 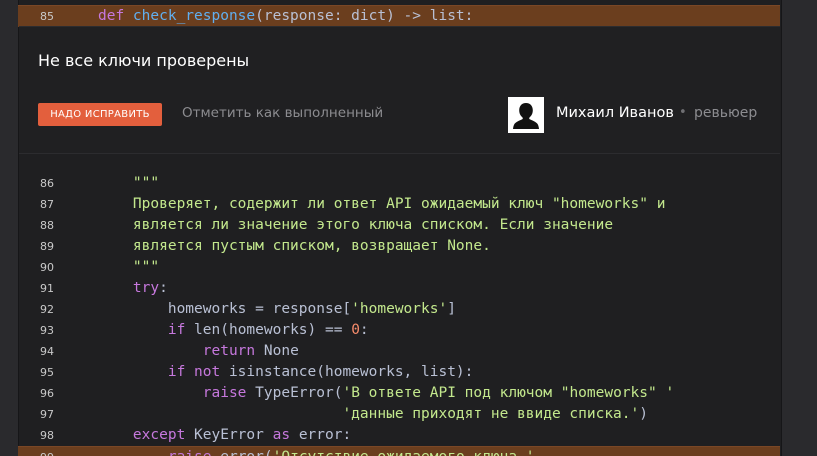 I want to click on reviewer-role: ревьюер, so click(x=726, y=113).